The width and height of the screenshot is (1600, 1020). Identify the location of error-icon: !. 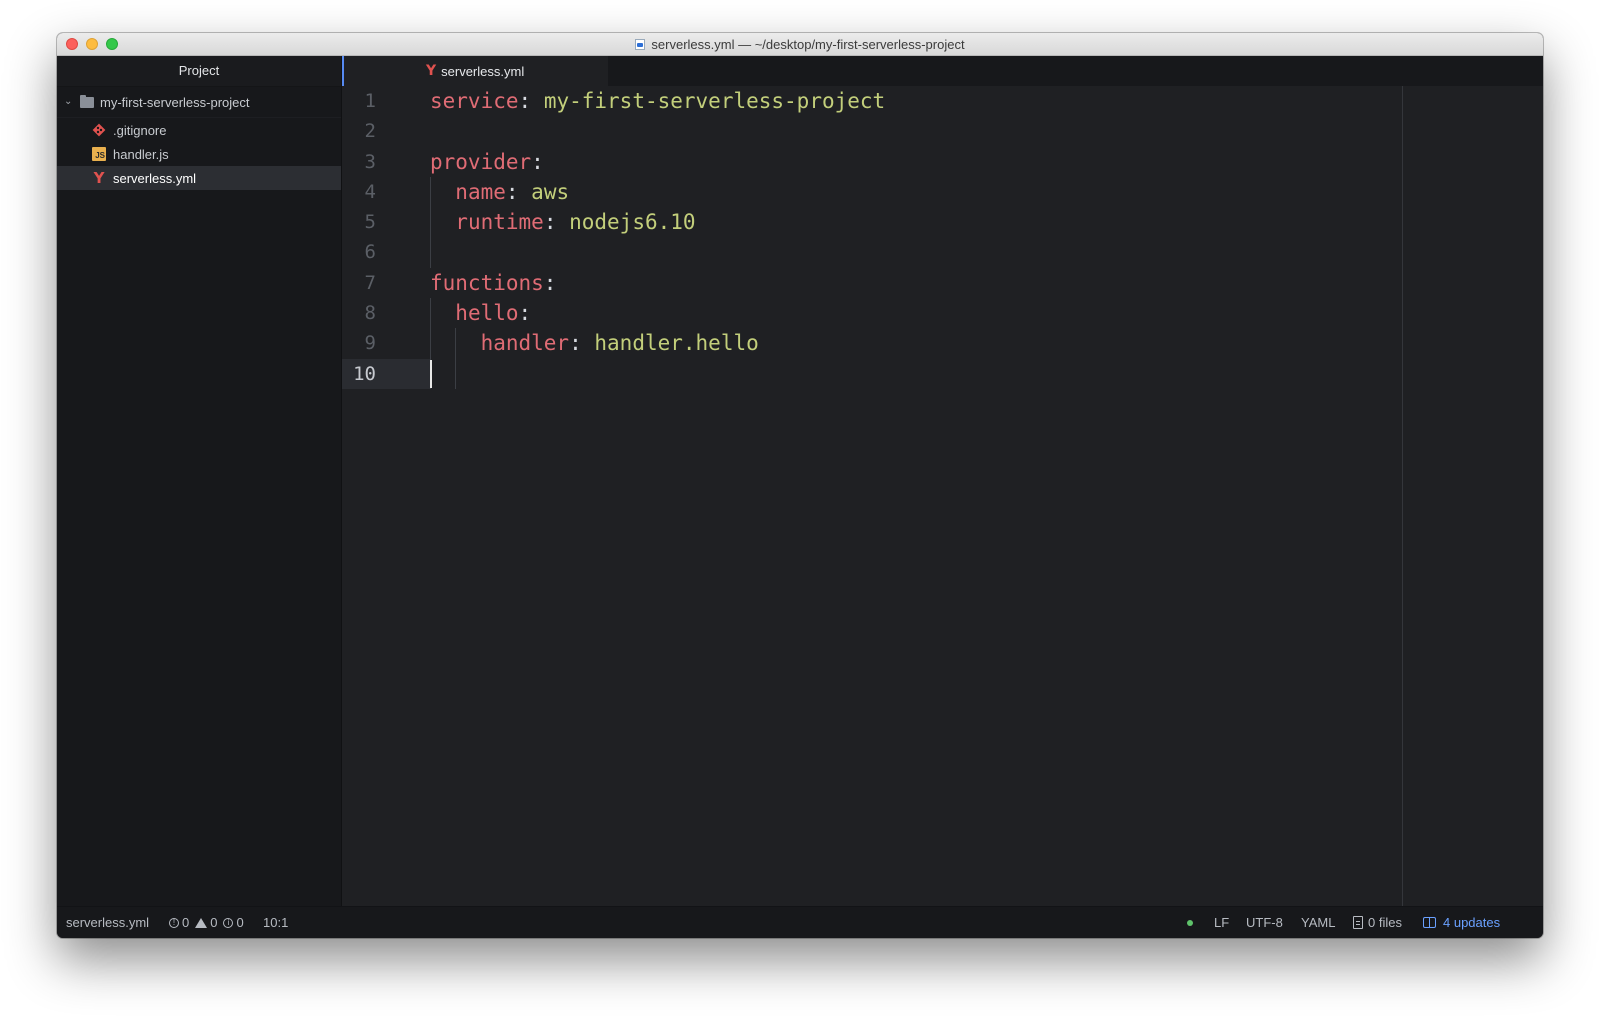
(174, 922).